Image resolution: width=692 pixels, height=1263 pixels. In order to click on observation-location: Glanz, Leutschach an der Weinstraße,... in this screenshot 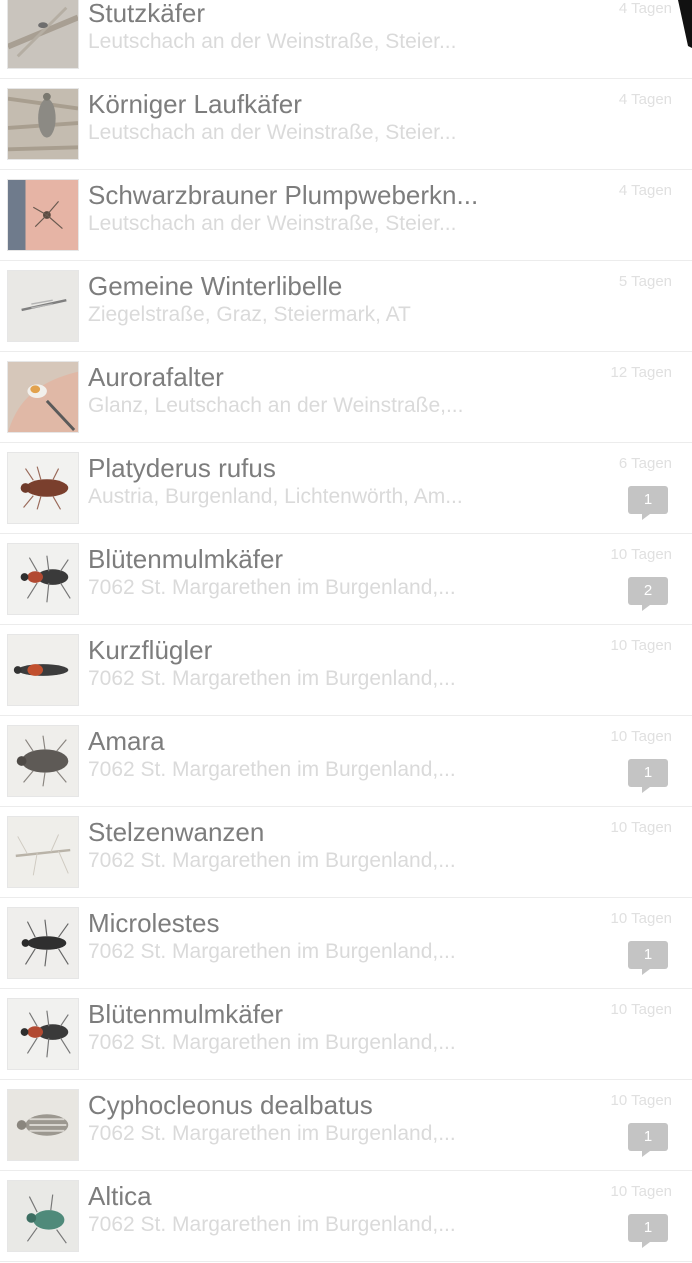, I will do `click(276, 405)`.